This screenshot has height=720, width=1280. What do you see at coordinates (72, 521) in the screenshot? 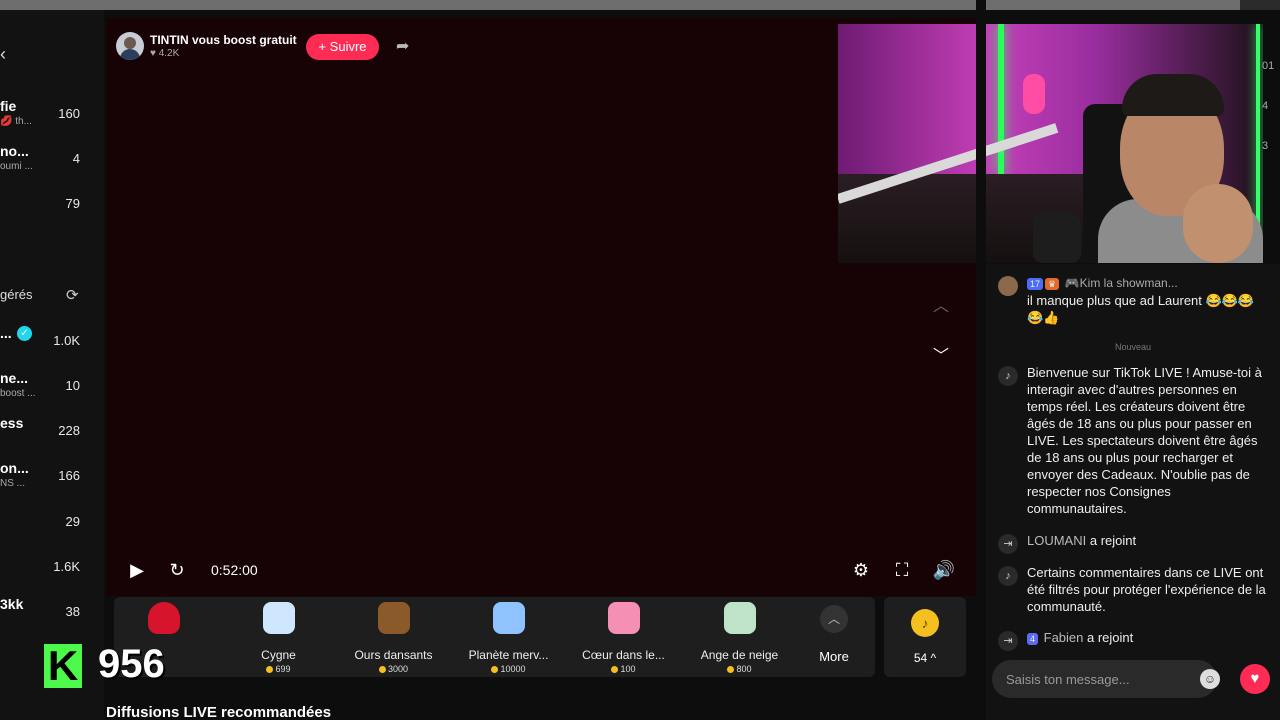
I see `sidebar-item-count: 29` at bounding box center [72, 521].